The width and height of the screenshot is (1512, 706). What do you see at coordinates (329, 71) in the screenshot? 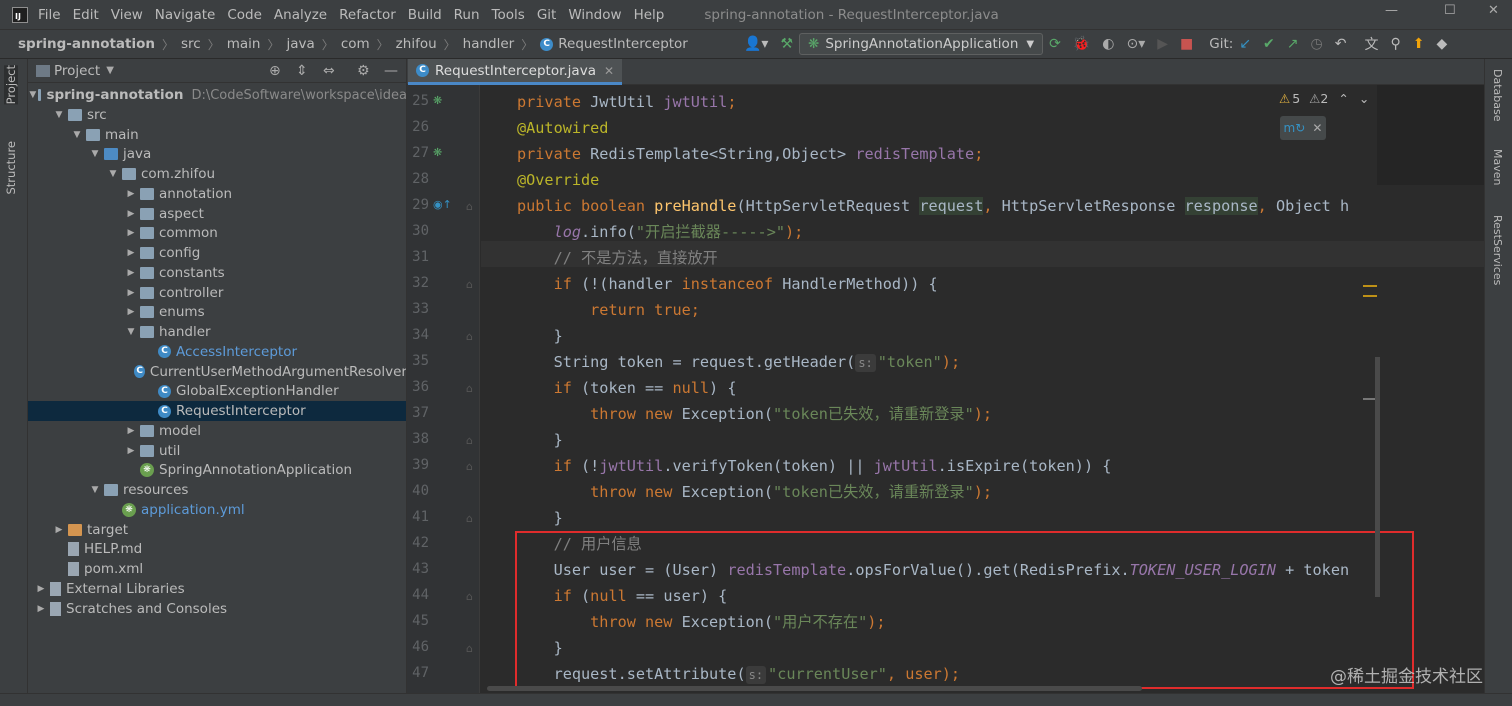
I see `collapse-all-icon: ⇔` at bounding box center [329, 71].